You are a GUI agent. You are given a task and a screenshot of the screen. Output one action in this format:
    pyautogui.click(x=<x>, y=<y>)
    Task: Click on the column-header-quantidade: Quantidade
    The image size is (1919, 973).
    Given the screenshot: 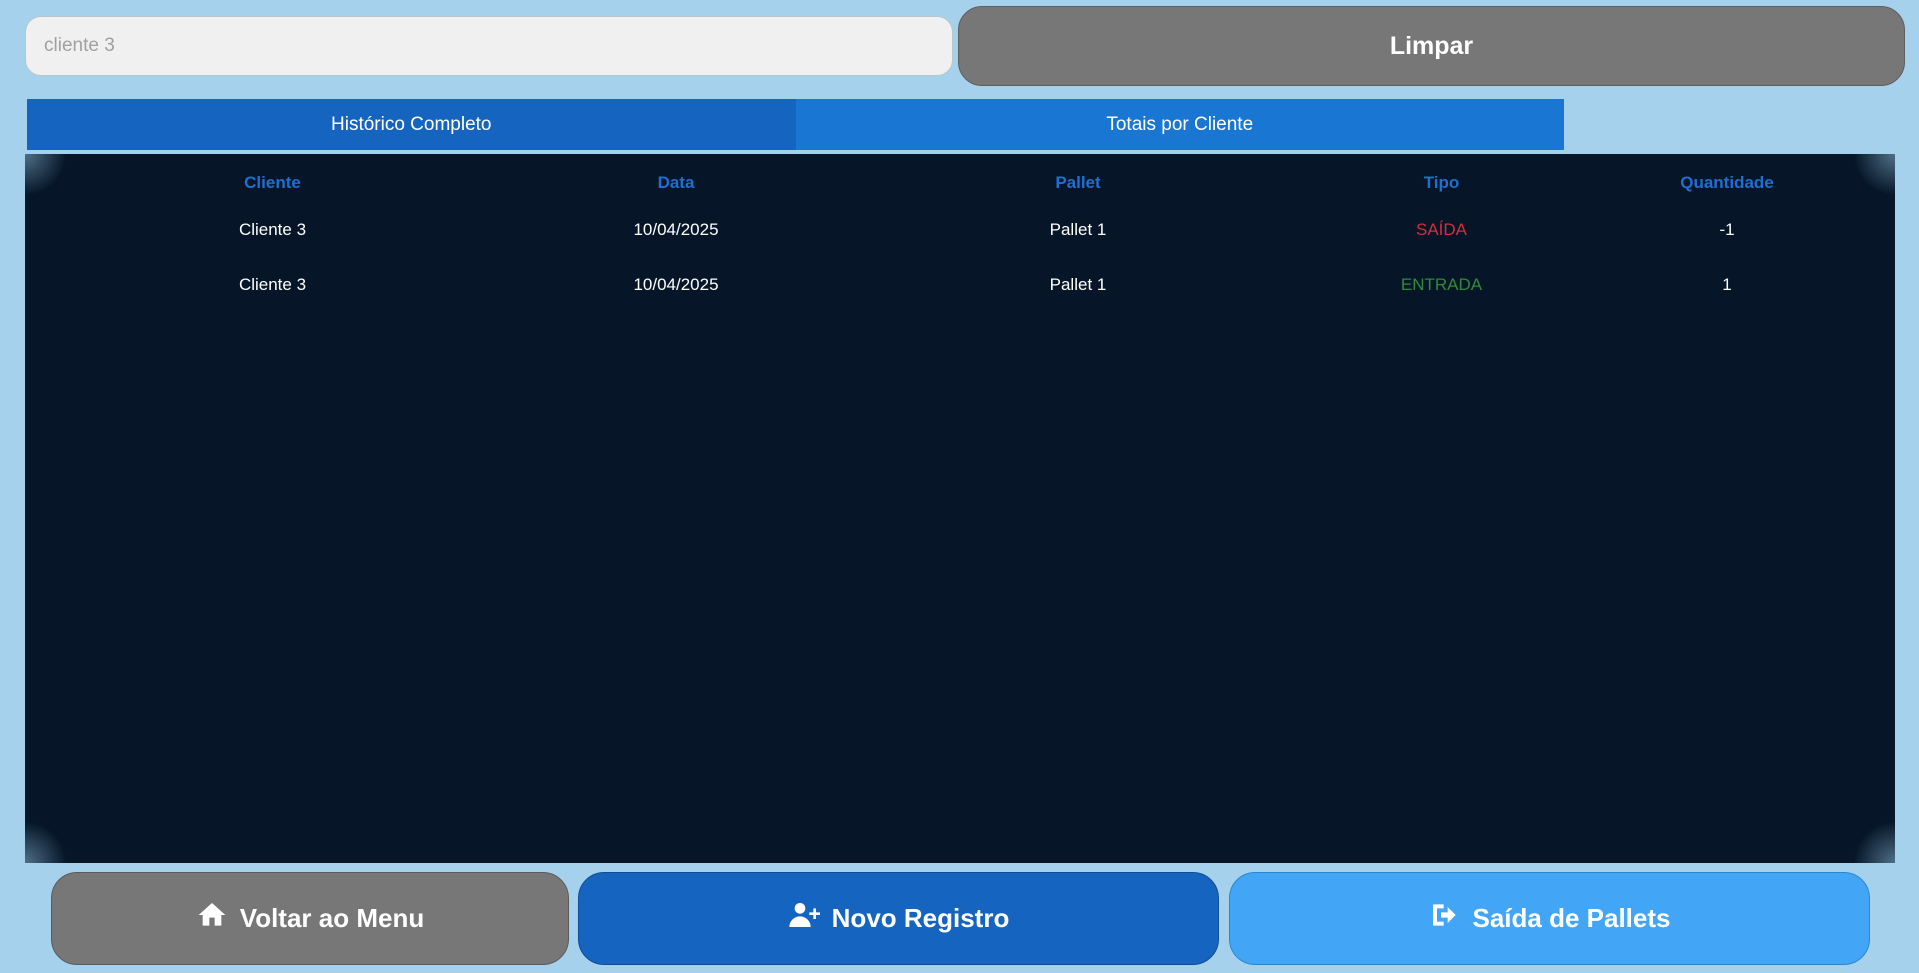 What is the action you would take?
    pyautogui.click(x=1727, y=182)
    